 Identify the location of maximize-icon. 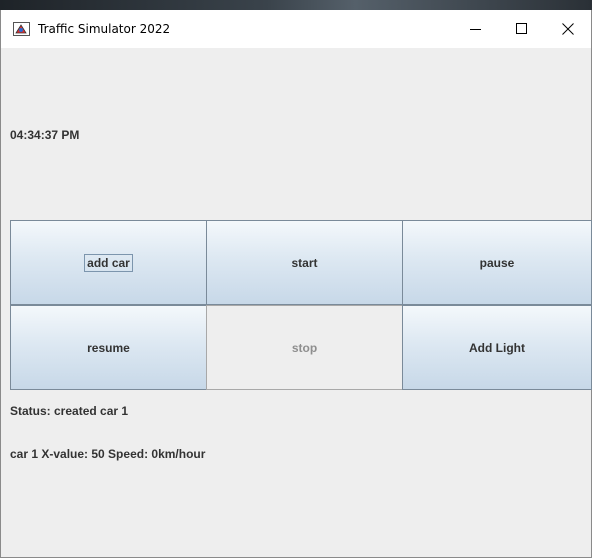
(521, 28).